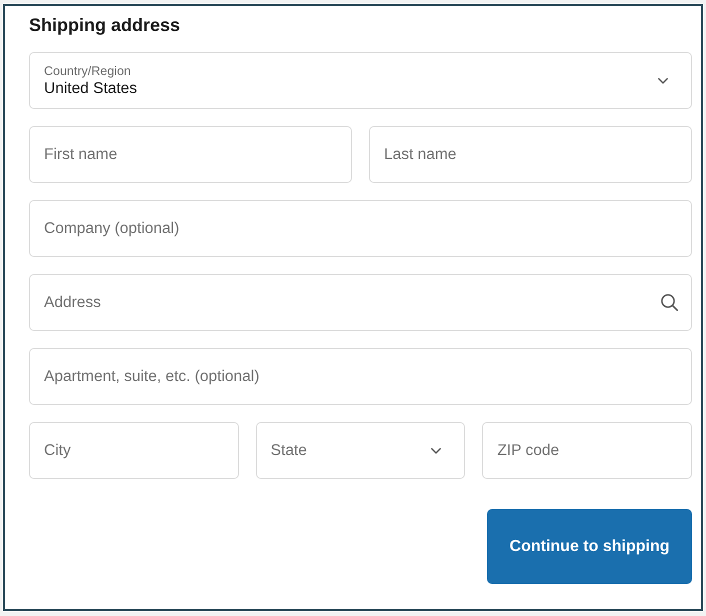 This screenshot has height=616, width=706. I want to click on text-field: Apartment, suite, etc. (optional), so click(360, 376).